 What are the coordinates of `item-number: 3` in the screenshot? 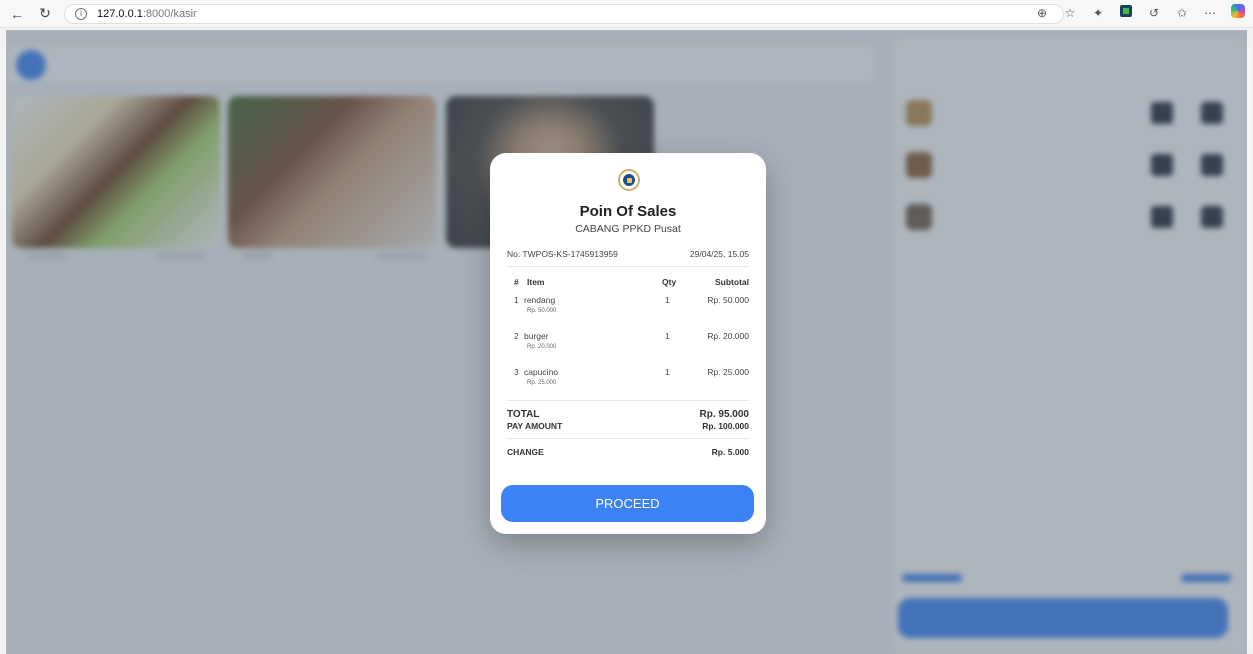 It's located at (516, 372).